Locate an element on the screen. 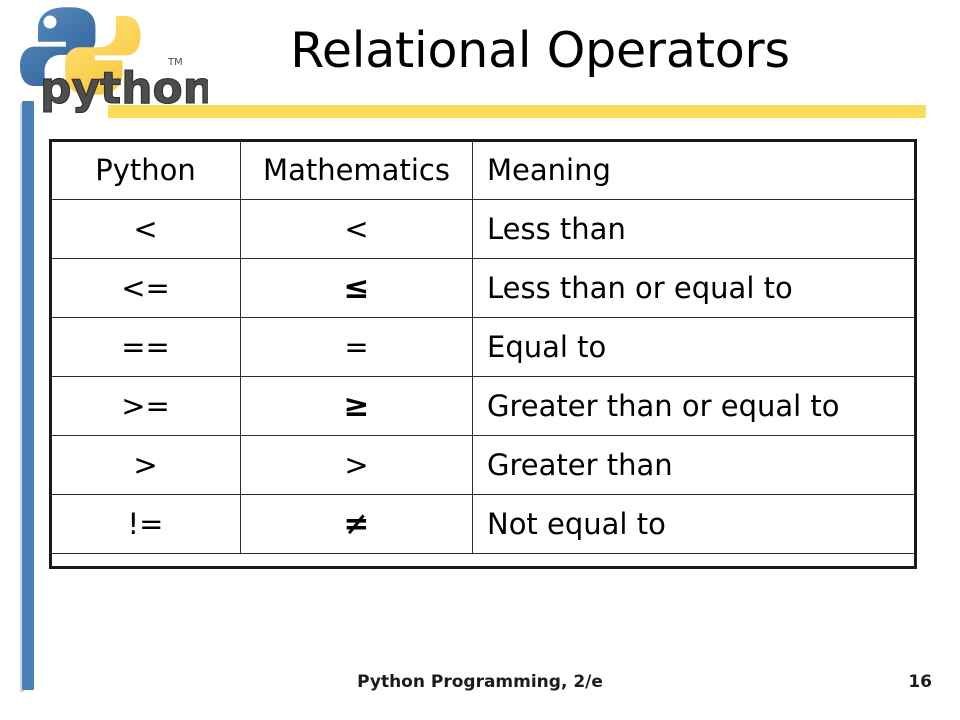  table-row: > > Greater than is located at coordinates (483, 465).